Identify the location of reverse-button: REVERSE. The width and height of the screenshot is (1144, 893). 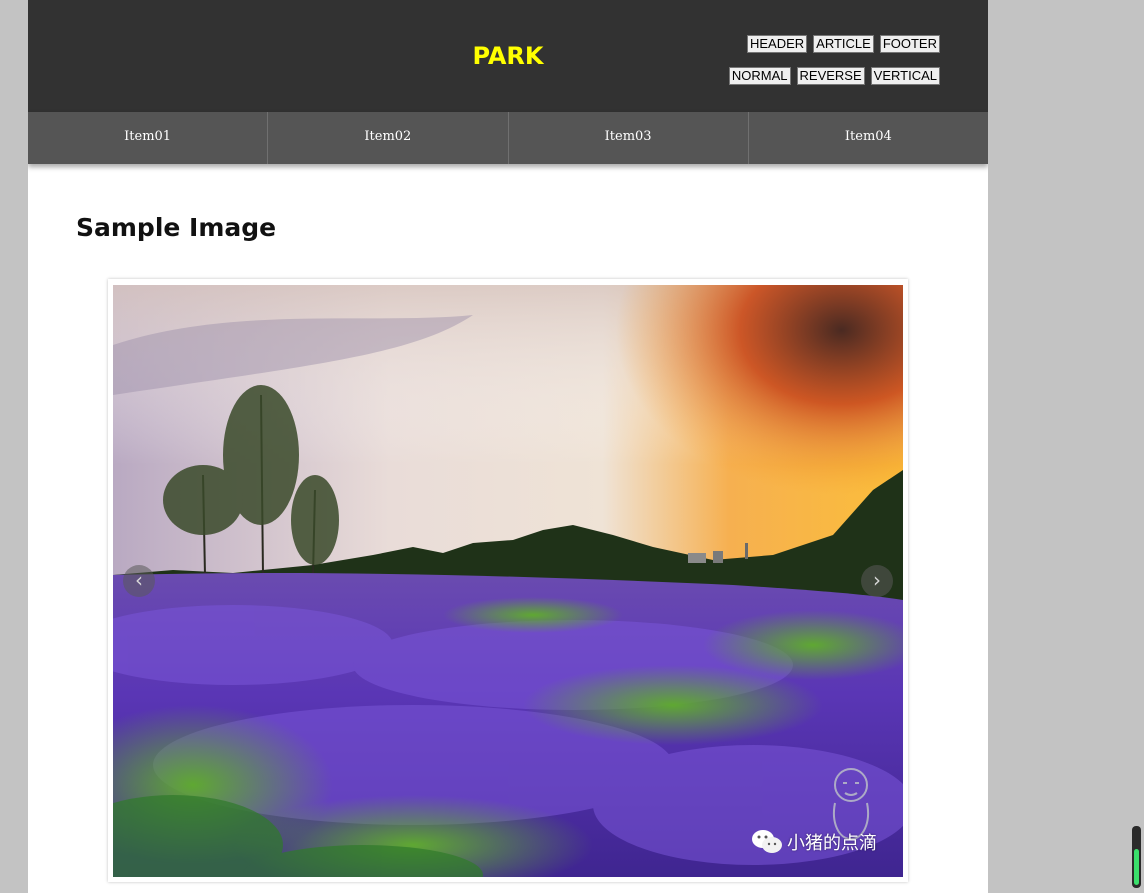
(830, 76).